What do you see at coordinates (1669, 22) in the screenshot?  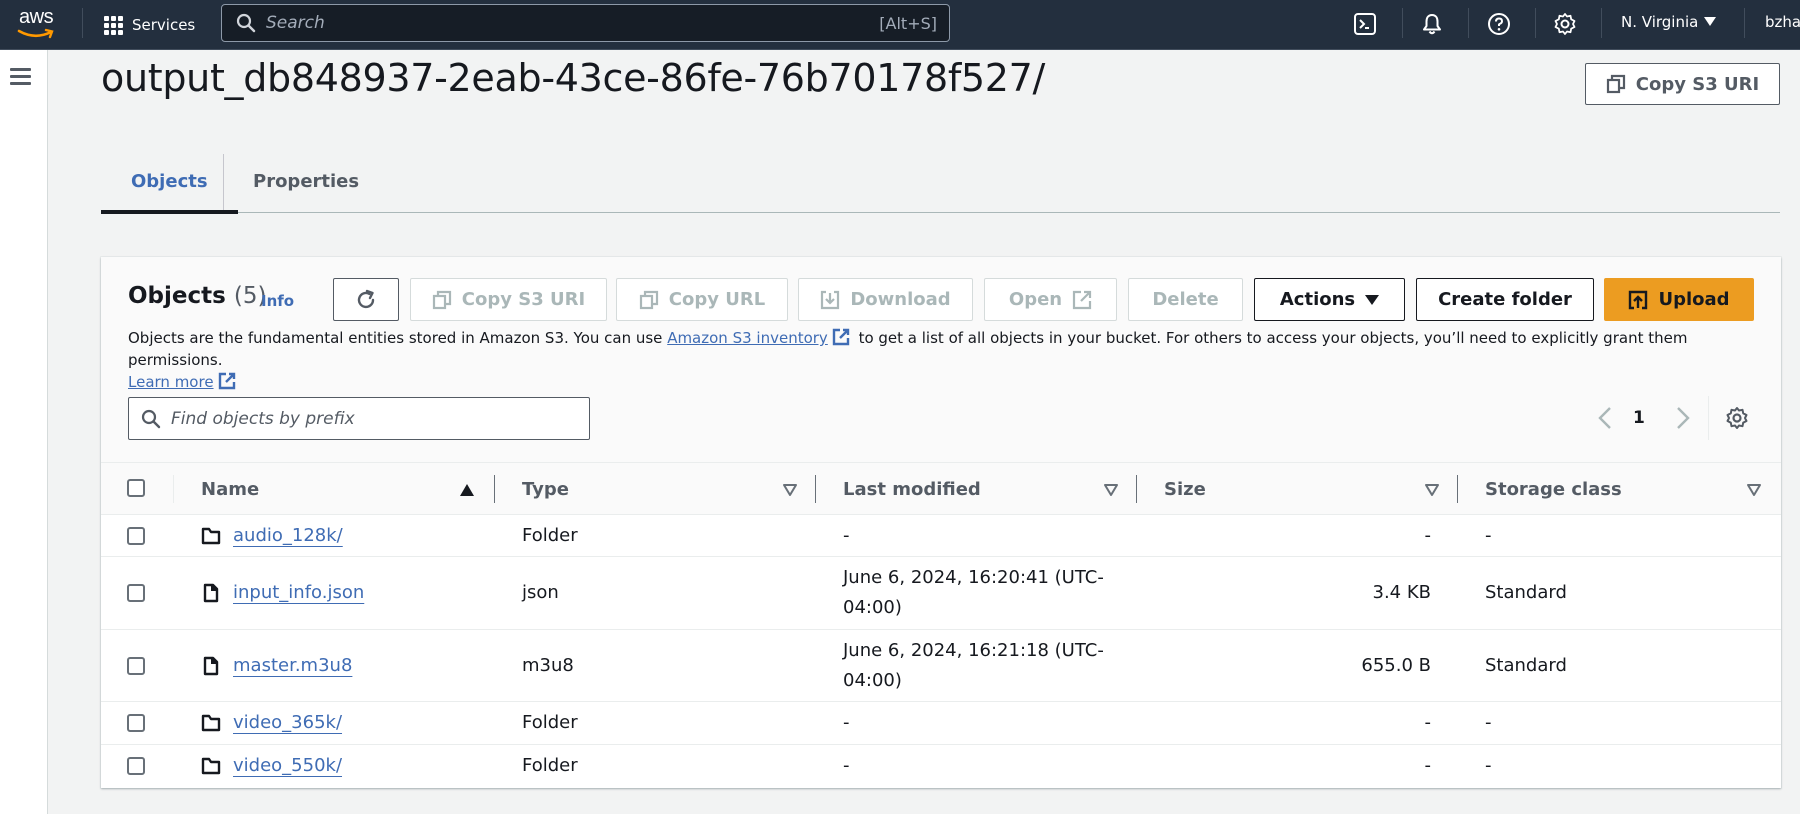 I see `region-selector: N. Virginia` at bounding box center [1669, 22].